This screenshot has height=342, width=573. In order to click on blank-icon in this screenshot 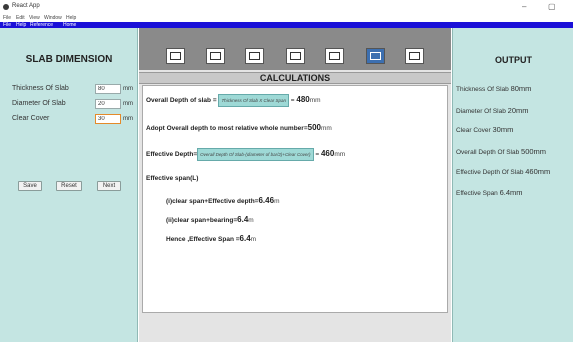, I will do `click(334, 56)`.